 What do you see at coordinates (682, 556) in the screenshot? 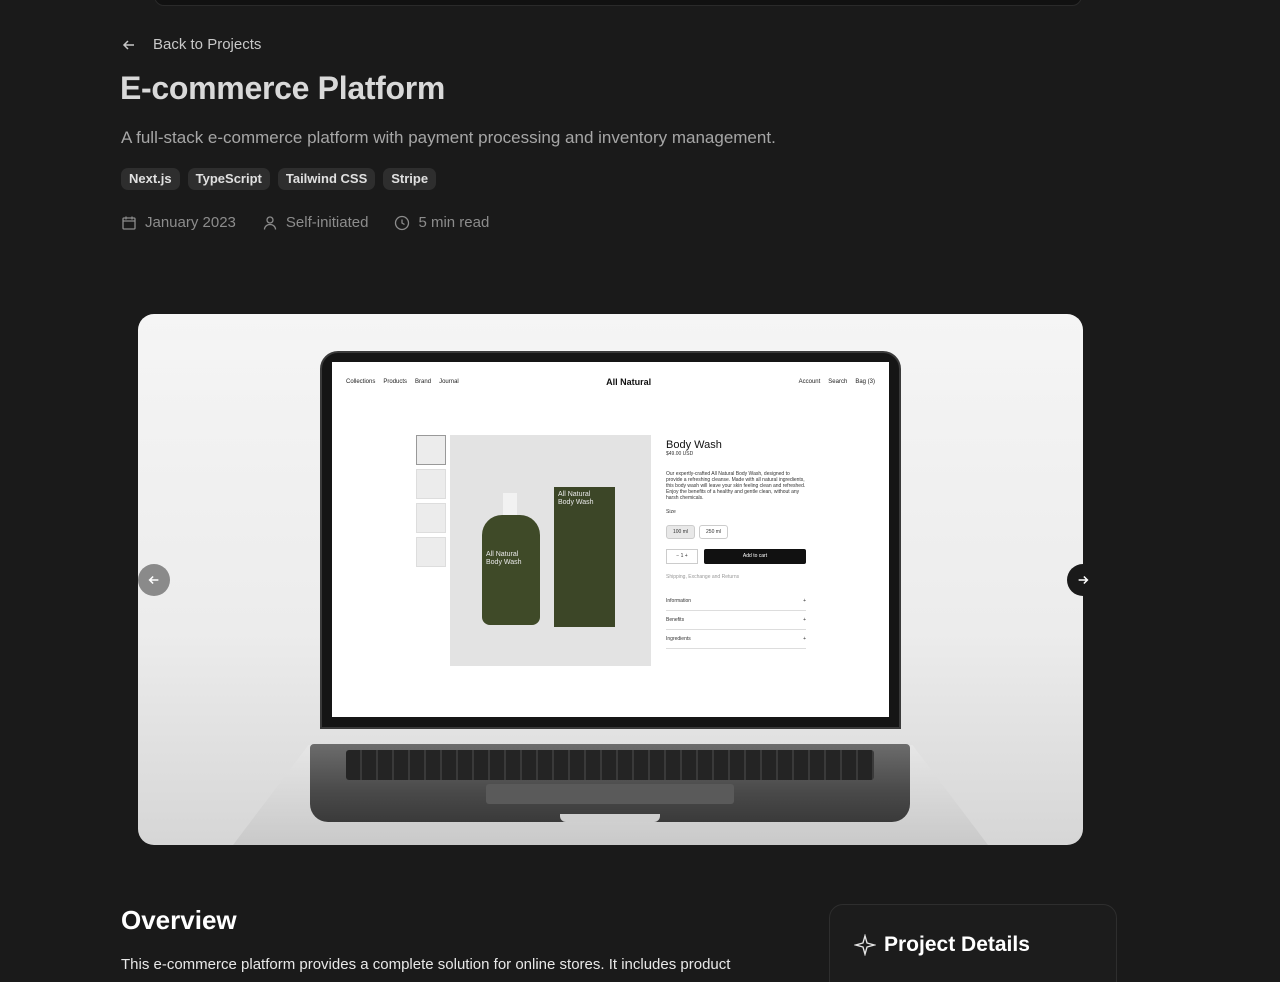
I see `mockup-qty: − 1 +` at bounding box center [682, 556].